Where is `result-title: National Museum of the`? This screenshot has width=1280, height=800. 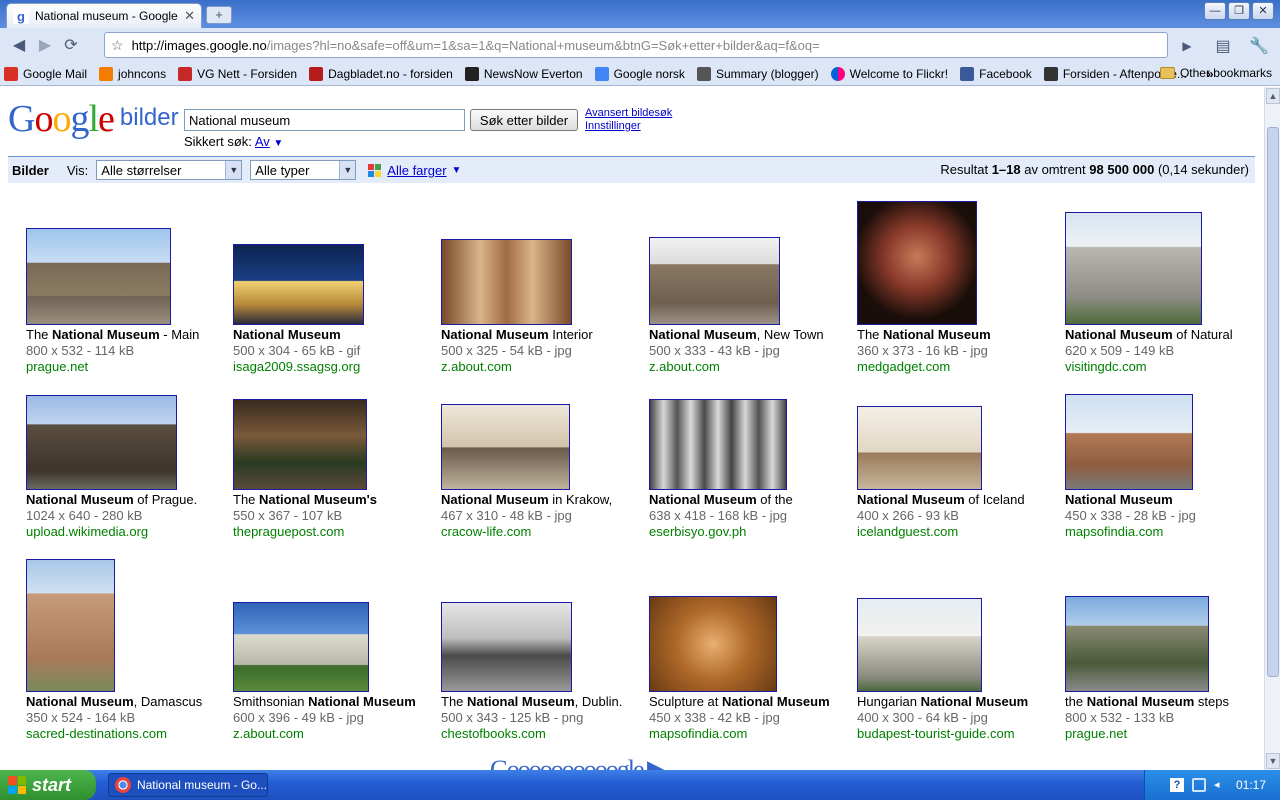 result-title: National Museum of the is located at coordinates (753, 500).